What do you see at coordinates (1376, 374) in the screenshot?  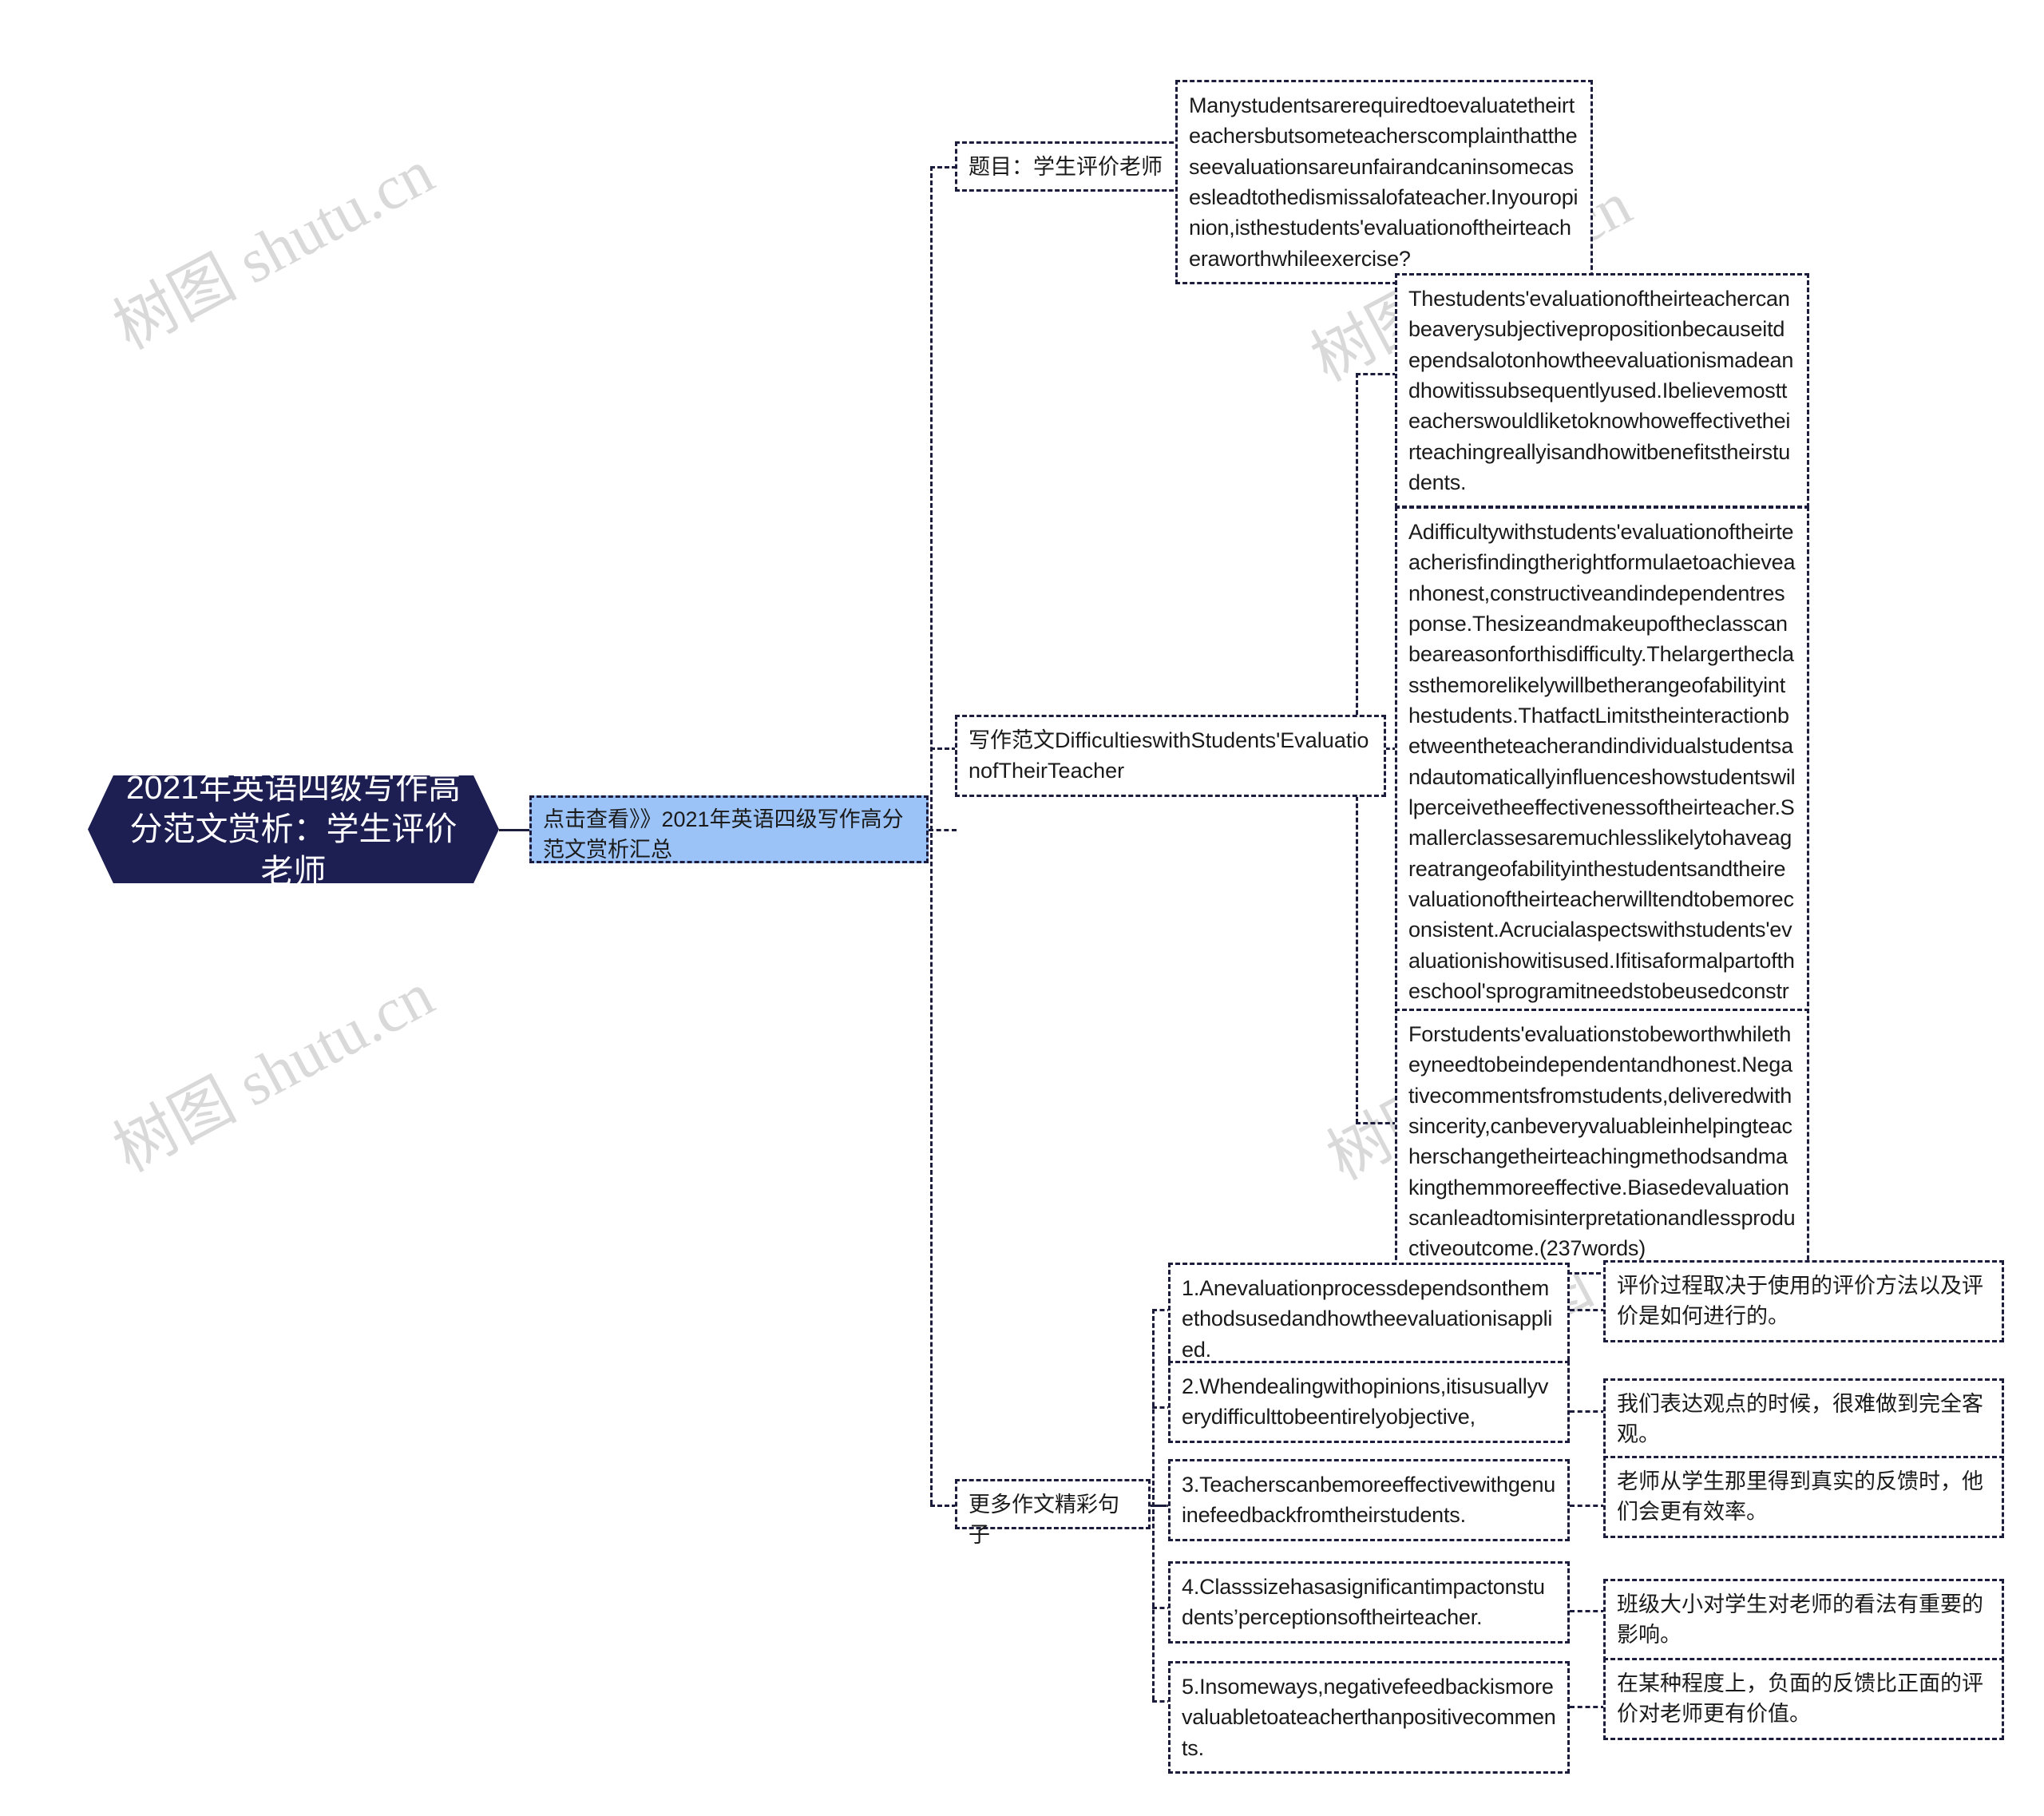 I see `connector-para-spine-to-p1` at bounding box center [1376, 374].